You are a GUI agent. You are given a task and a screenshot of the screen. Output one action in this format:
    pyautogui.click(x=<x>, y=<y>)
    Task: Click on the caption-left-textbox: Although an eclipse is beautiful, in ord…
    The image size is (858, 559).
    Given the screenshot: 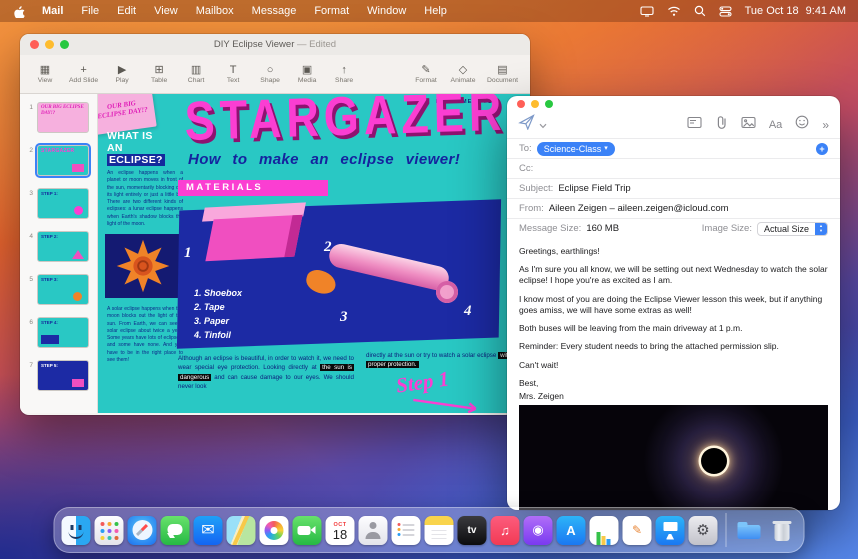 What is the action you would take?
    pyautogui.click(x=266, y=372)
    